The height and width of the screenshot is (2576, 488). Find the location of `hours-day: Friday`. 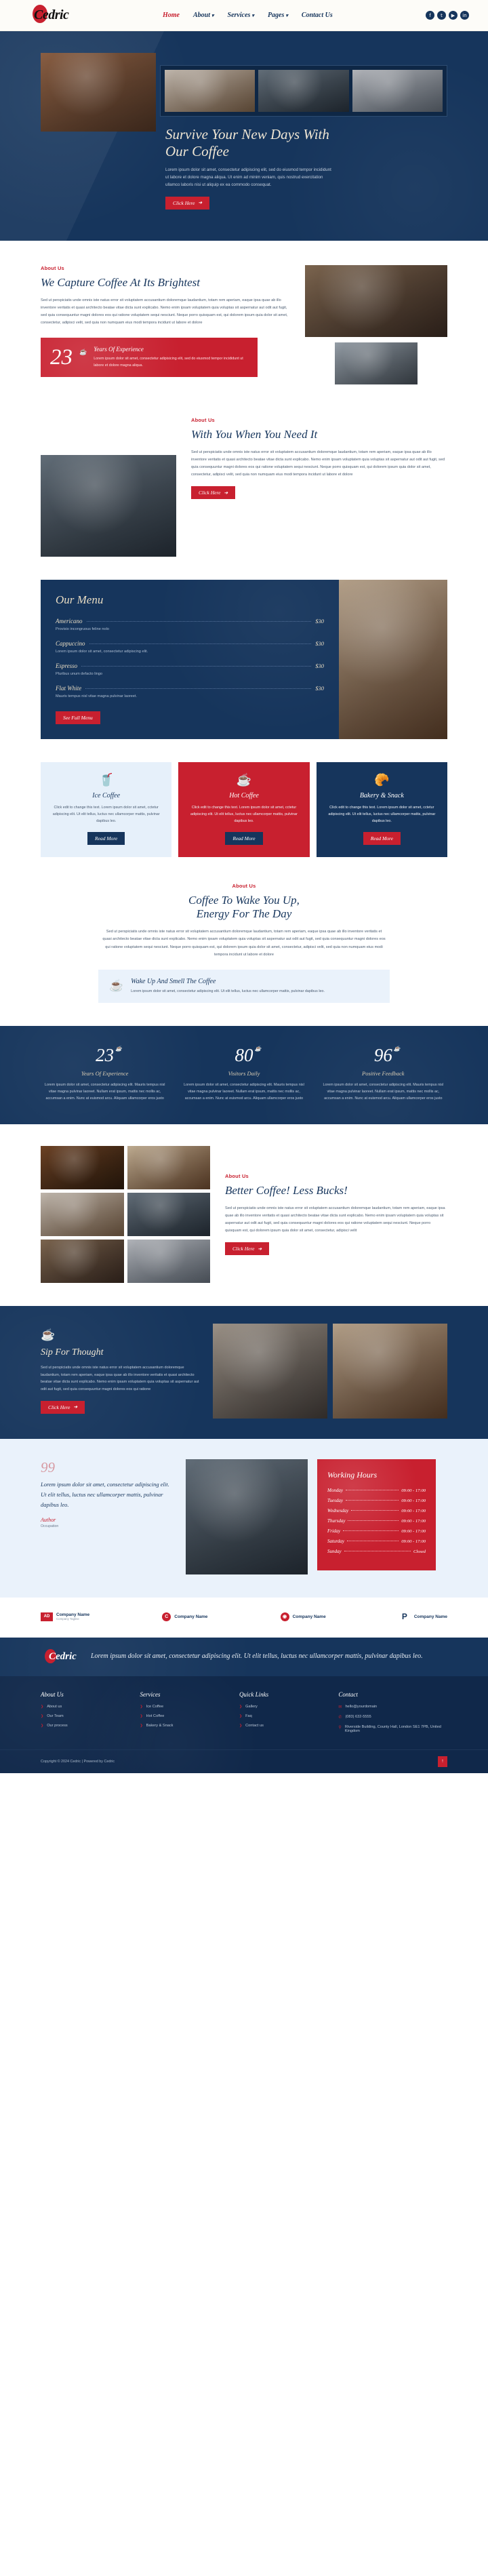

hours-day: Friday is located at coordinates (334, 1531).